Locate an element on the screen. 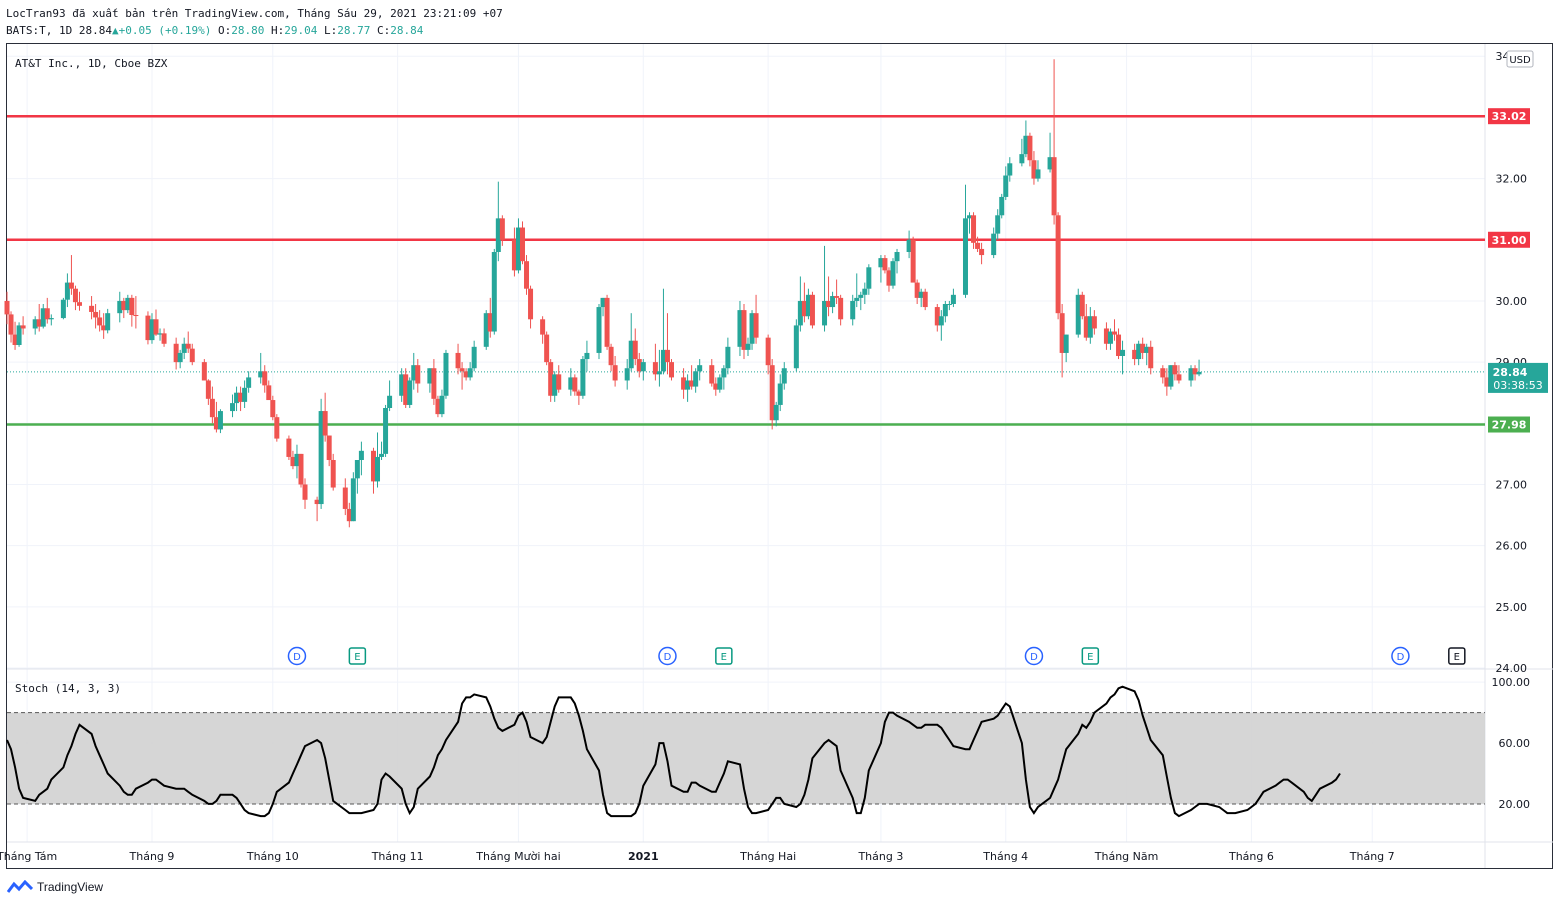 The height and width of the screenshot is (907, 1560). time-tick-label: Tháng Mười hai is located at coordinates (517, 856).